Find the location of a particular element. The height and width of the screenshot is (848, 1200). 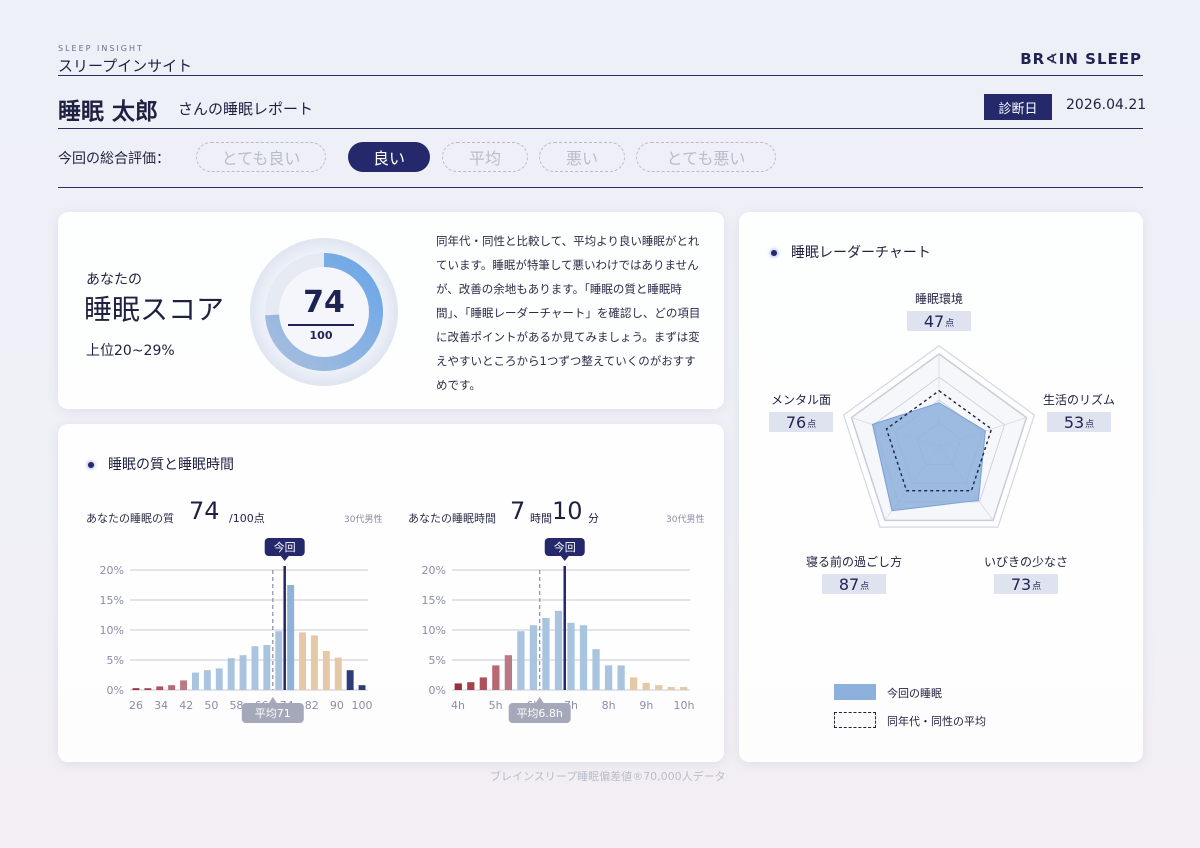

x-tick-label: 4h is located at coordinates (458, 705).